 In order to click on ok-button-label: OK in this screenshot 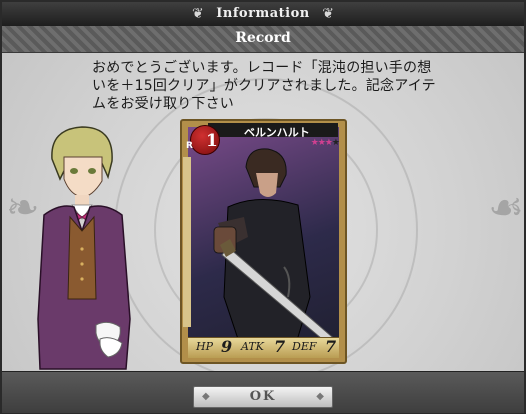, I will do `click(263, 396)`.